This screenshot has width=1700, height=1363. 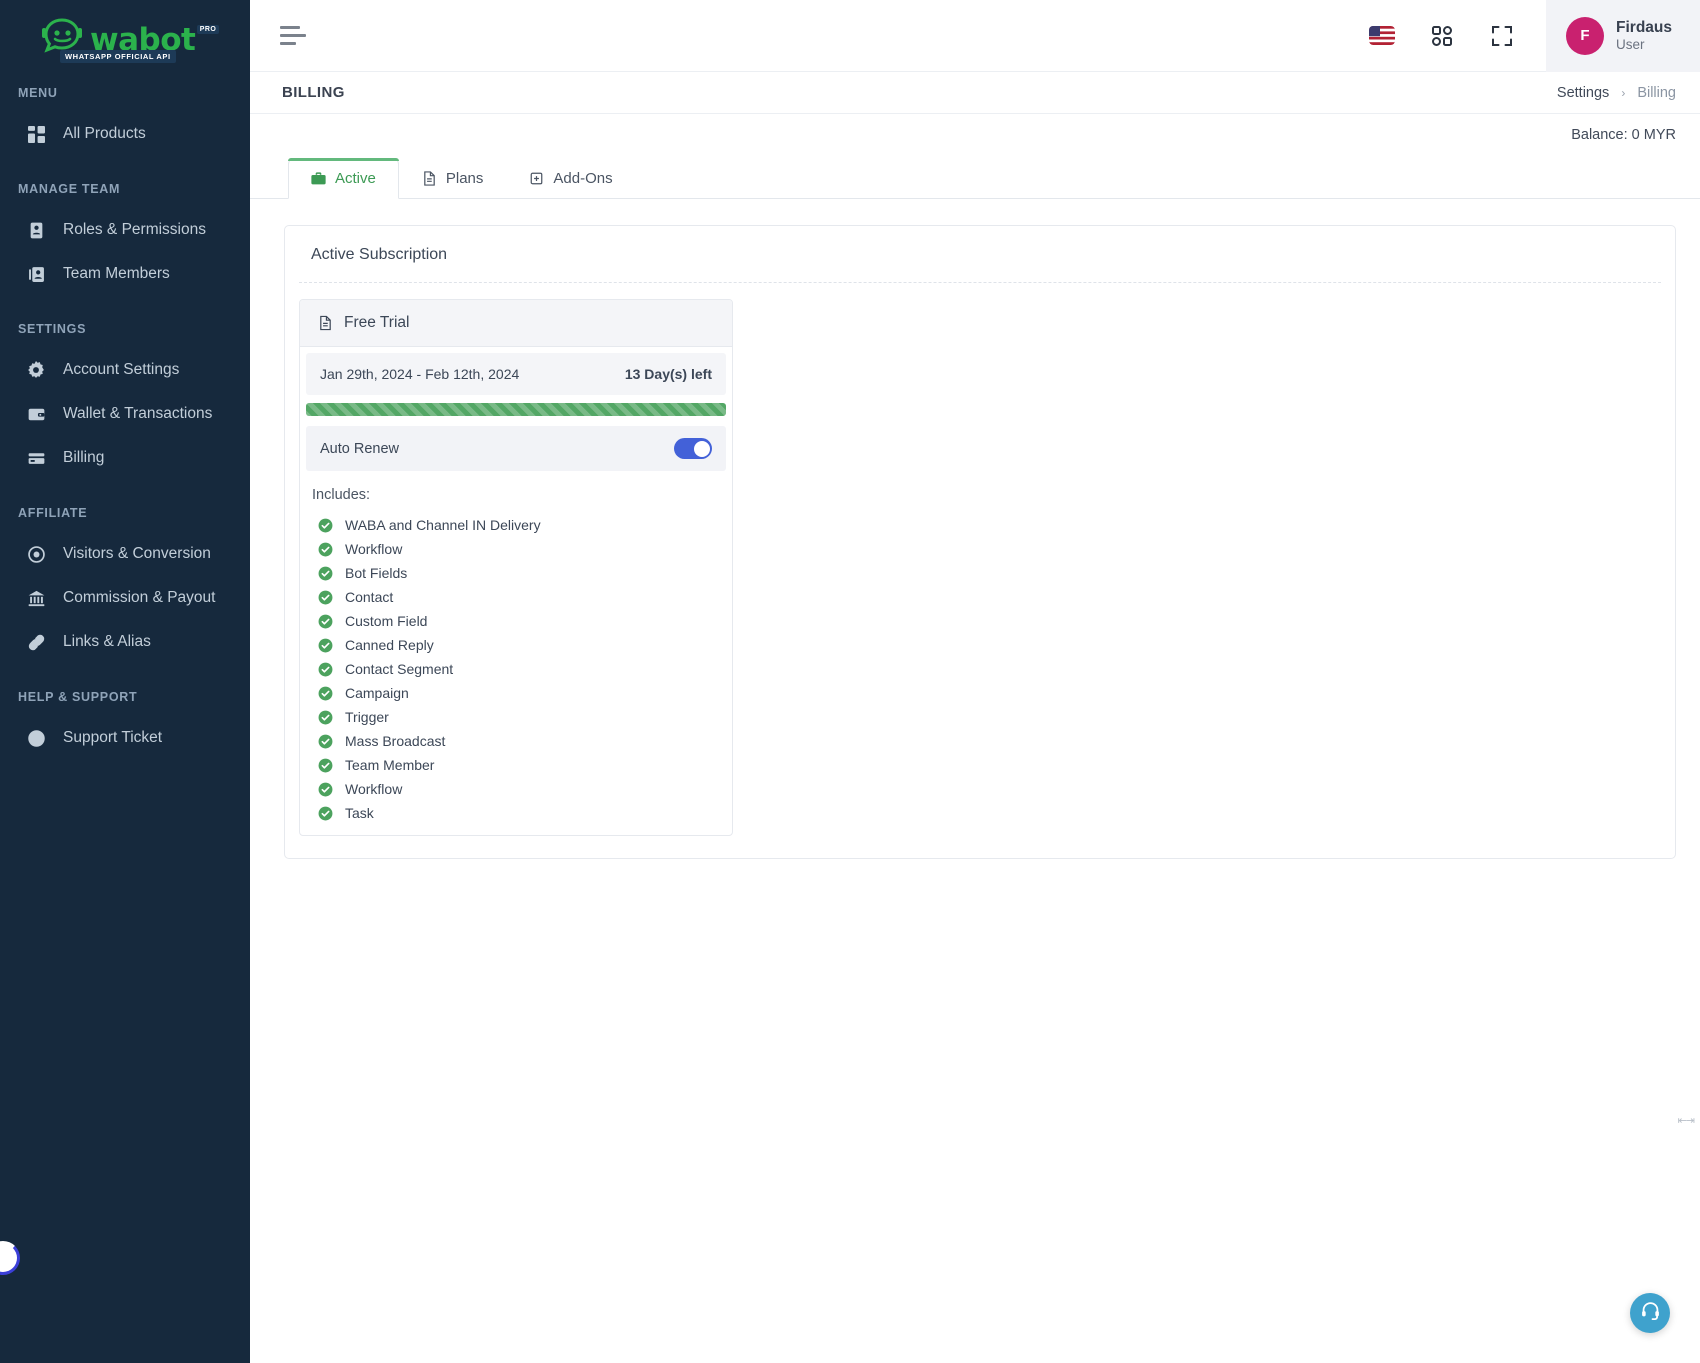 What do you see at coordinates (980, 282) in the screenshot?
I see `card-divider` at bounding box center [980, 282].